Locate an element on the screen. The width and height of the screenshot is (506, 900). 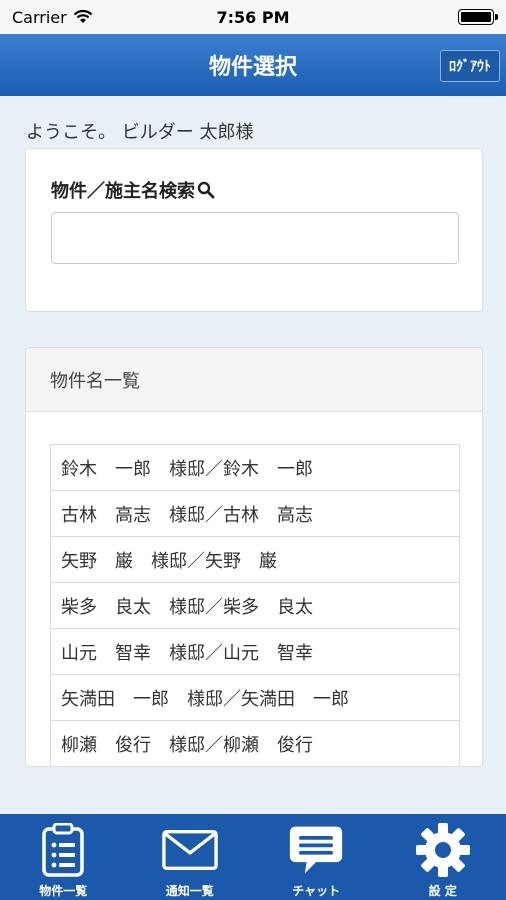
wifi-icon is located at coordinates (82, 16).